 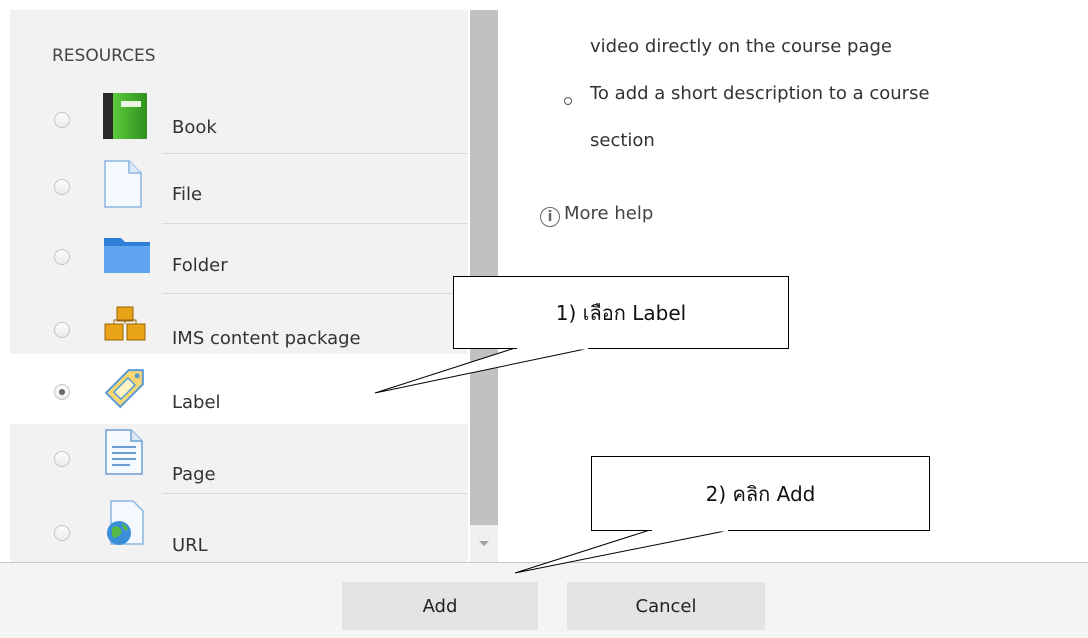 What do you see at coordinates (62, 257) in the screenshot?
I see `radio-folder` at bounding box center [62, 257].